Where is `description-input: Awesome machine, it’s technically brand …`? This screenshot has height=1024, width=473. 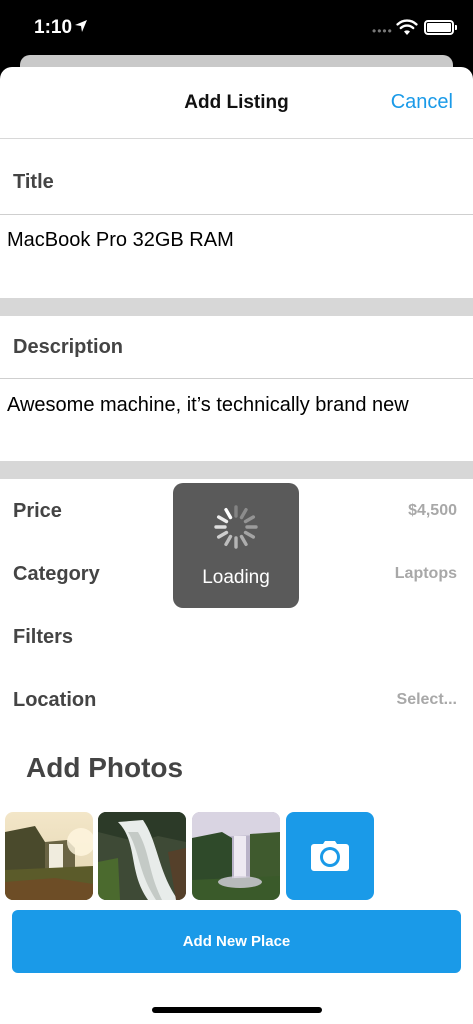
description-input: Awesome machine, it’s technically brand … is located at coordinates (208, 405).